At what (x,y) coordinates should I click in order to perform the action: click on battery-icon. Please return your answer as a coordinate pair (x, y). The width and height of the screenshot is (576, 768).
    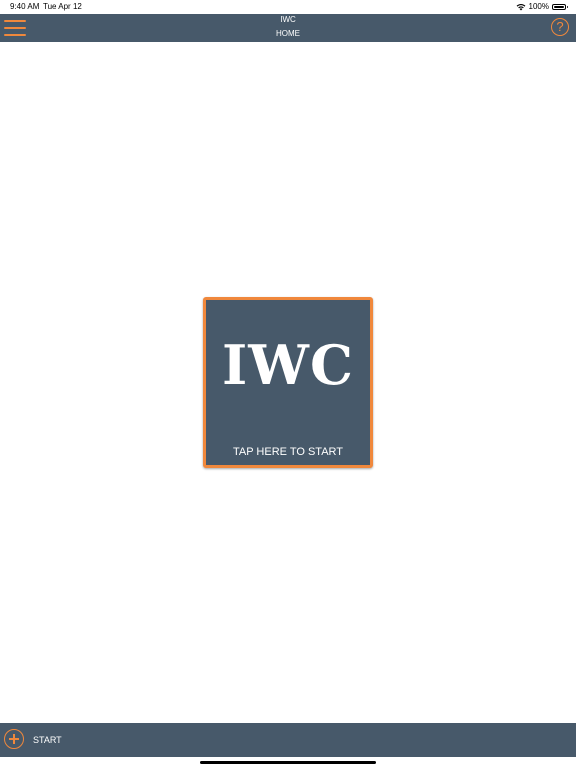
    Looking at the image, I should click on (560, 6).